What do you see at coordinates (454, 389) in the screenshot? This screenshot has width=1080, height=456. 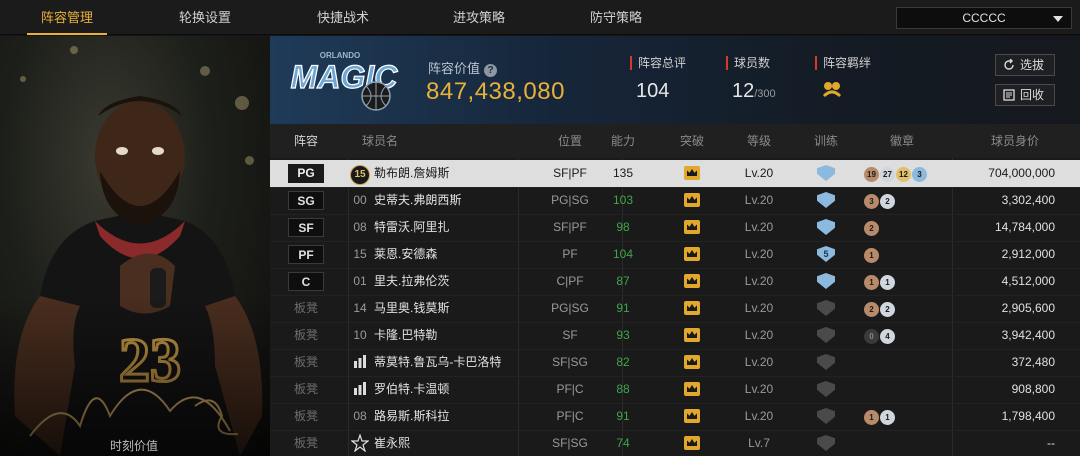 I see `player-name: 罗伯特.卡温顿` at bounding box center [454, 389].